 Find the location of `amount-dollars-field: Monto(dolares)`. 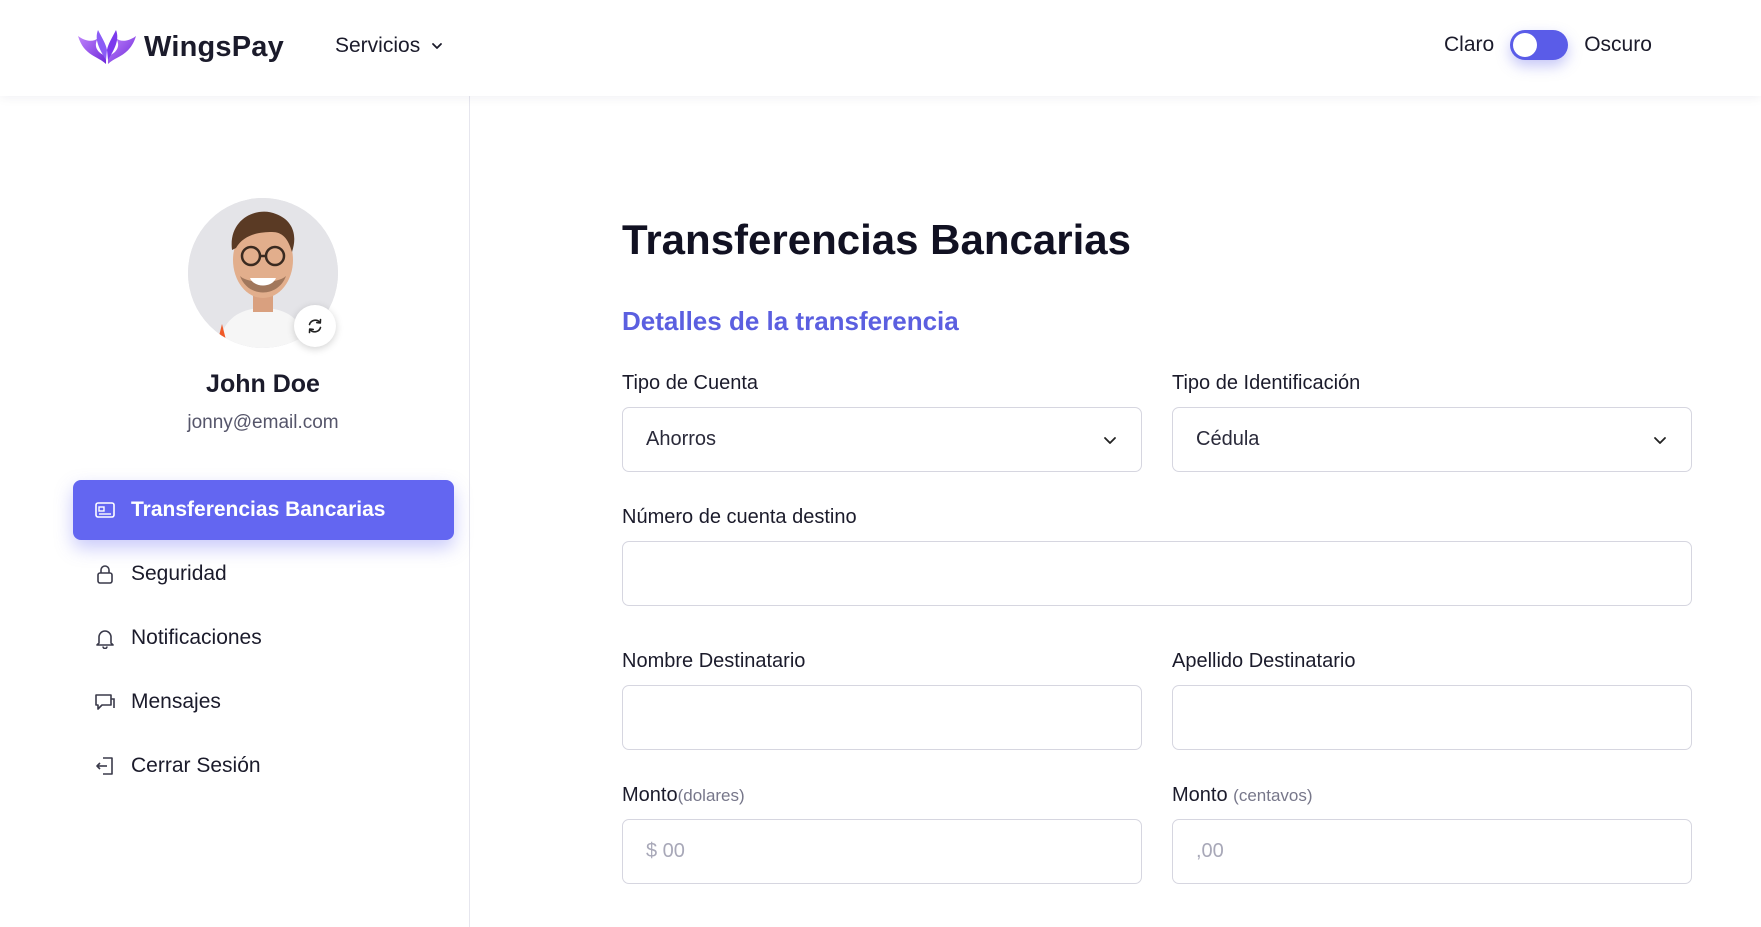

amount-dollars-field: Monto(dolares) is located at coordinates (882, 834).